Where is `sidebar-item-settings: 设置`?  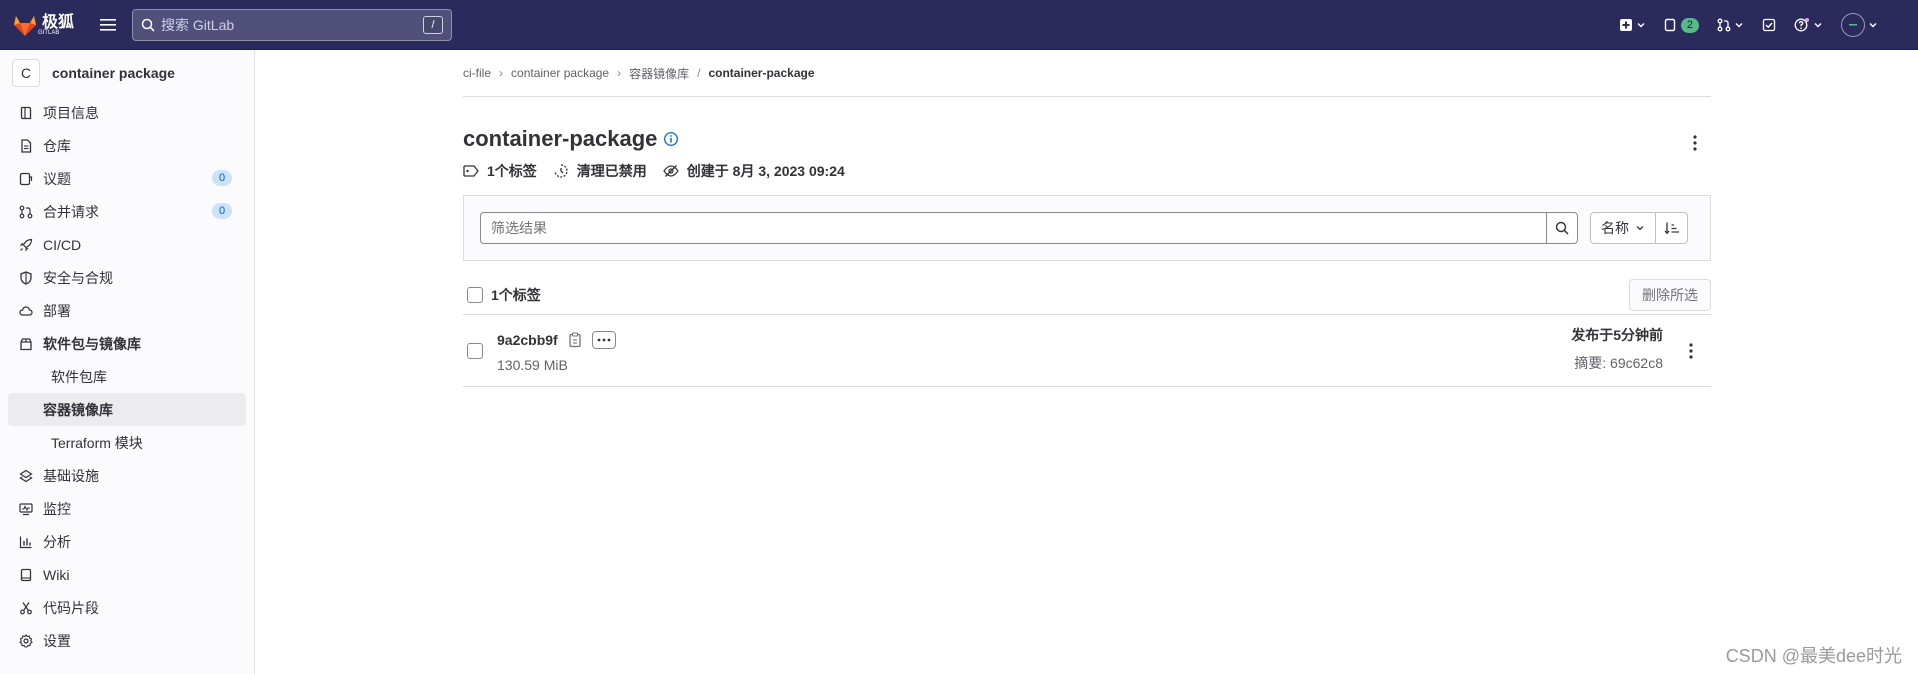 sidebar-item-settings: 设置 is located at coordinates (127, 640).